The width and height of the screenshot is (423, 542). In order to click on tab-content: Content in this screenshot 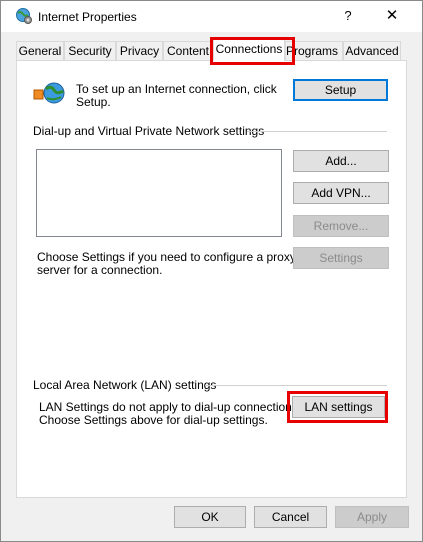, I will do `click(188, 50)`.